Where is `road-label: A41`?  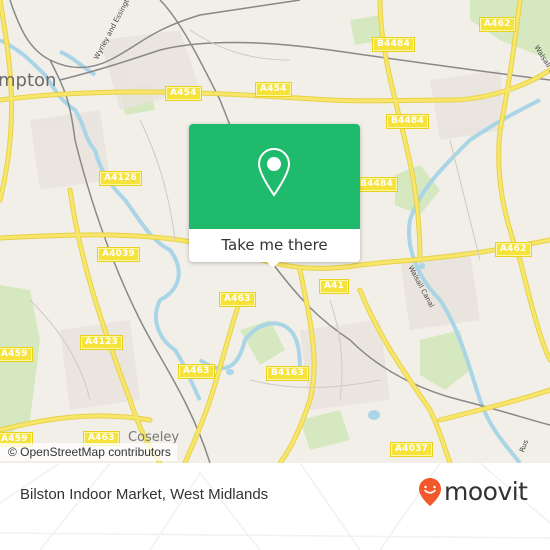 road-label: A41 is located at coordinates (334, 286).